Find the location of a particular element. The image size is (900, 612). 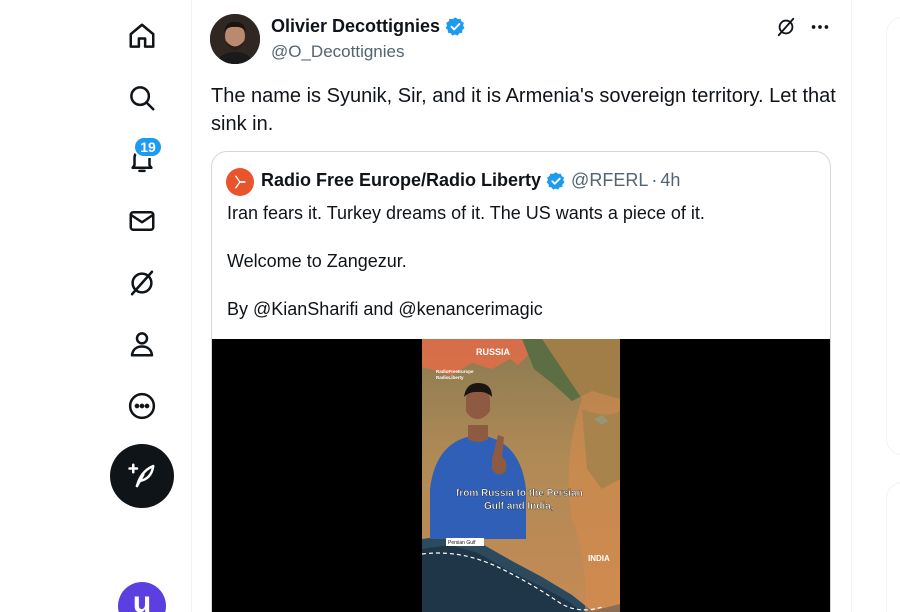

nav-grok is located at coordinates (142, 283).